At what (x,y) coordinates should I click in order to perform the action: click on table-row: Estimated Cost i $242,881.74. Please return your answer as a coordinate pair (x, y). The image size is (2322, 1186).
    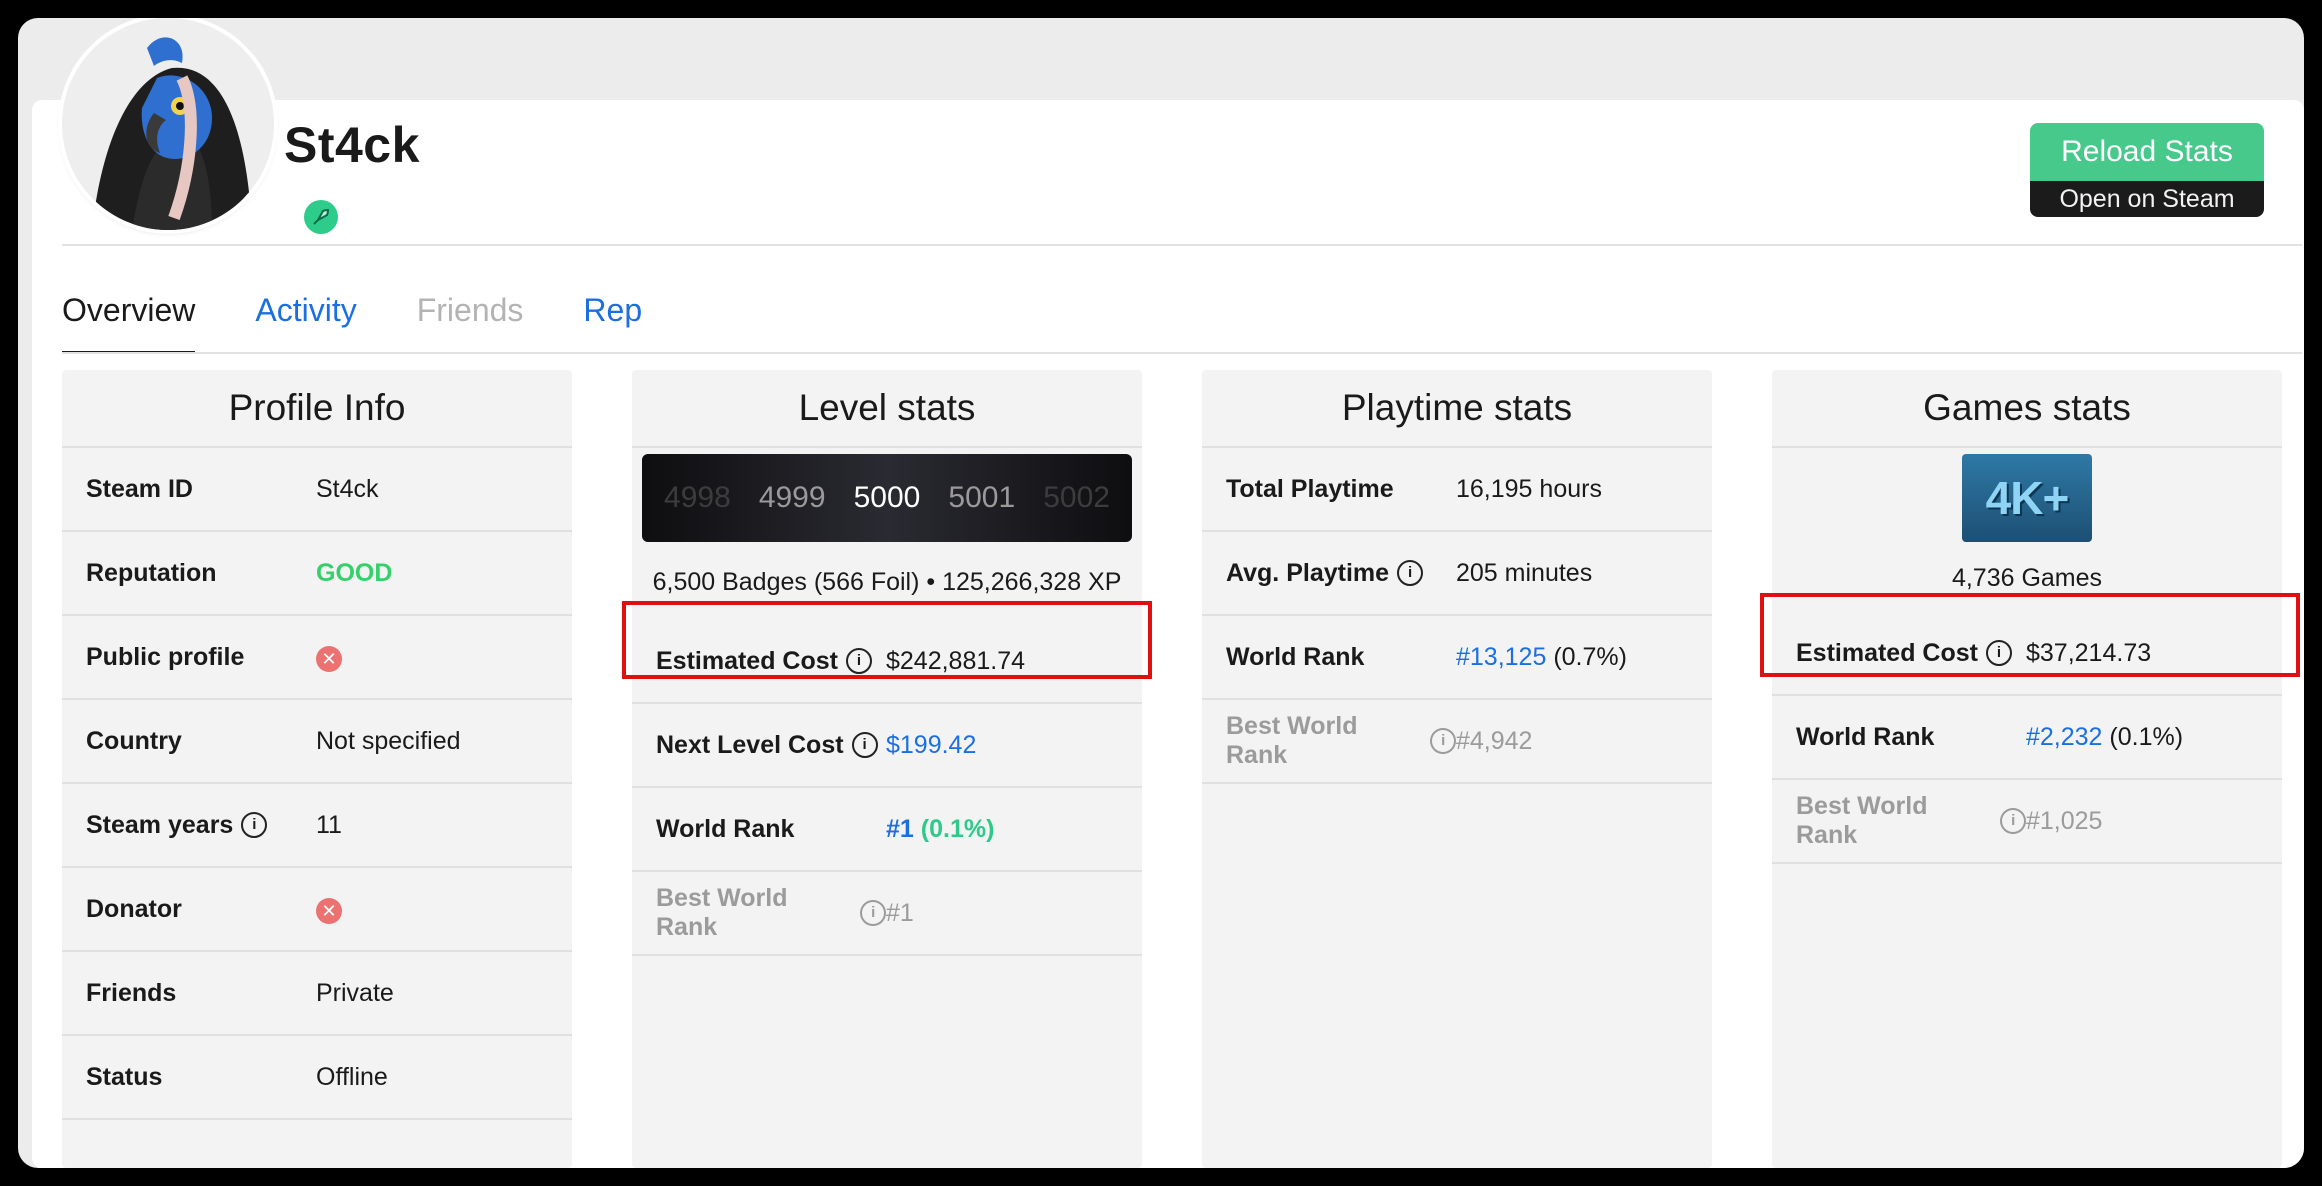
    Looking at the image, I should click on (887, 662).